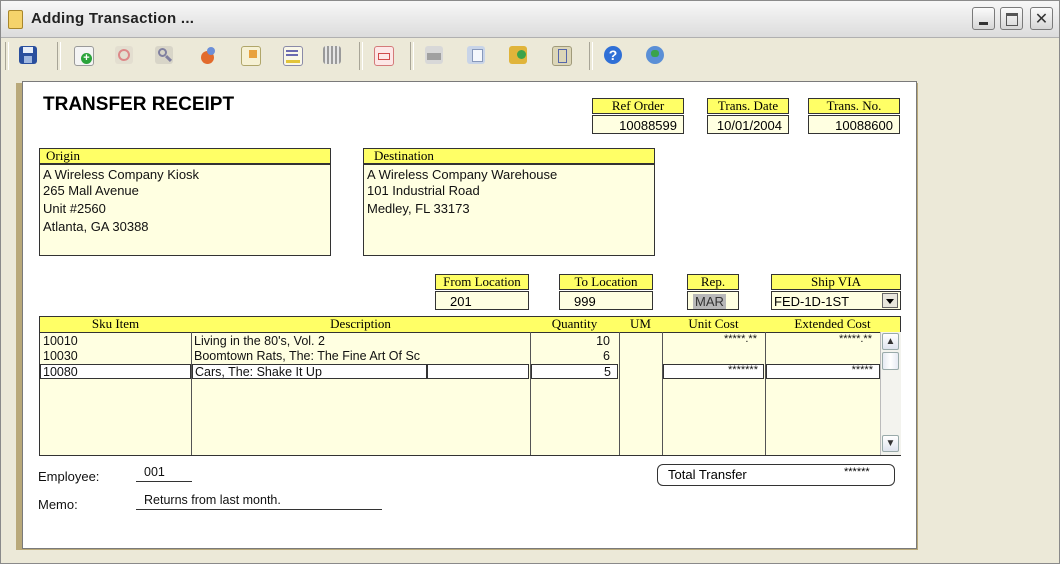 Image resolution: width=1060 pixels, height=564 pixels. I want to click on tag-button, so click(383, 55).